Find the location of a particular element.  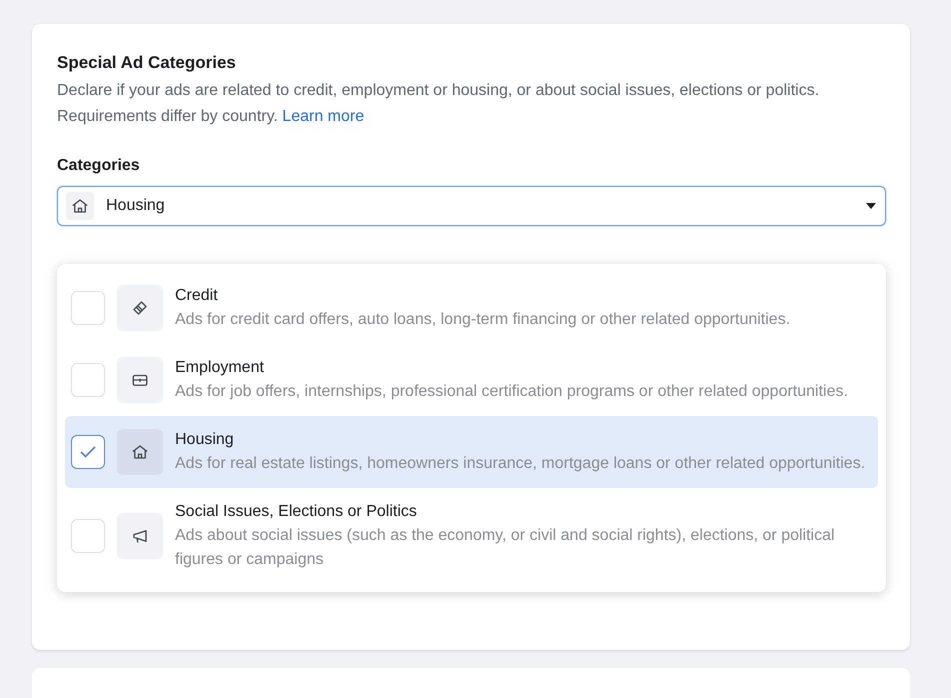

megaphone-icon is located at coordinates (140, 536).